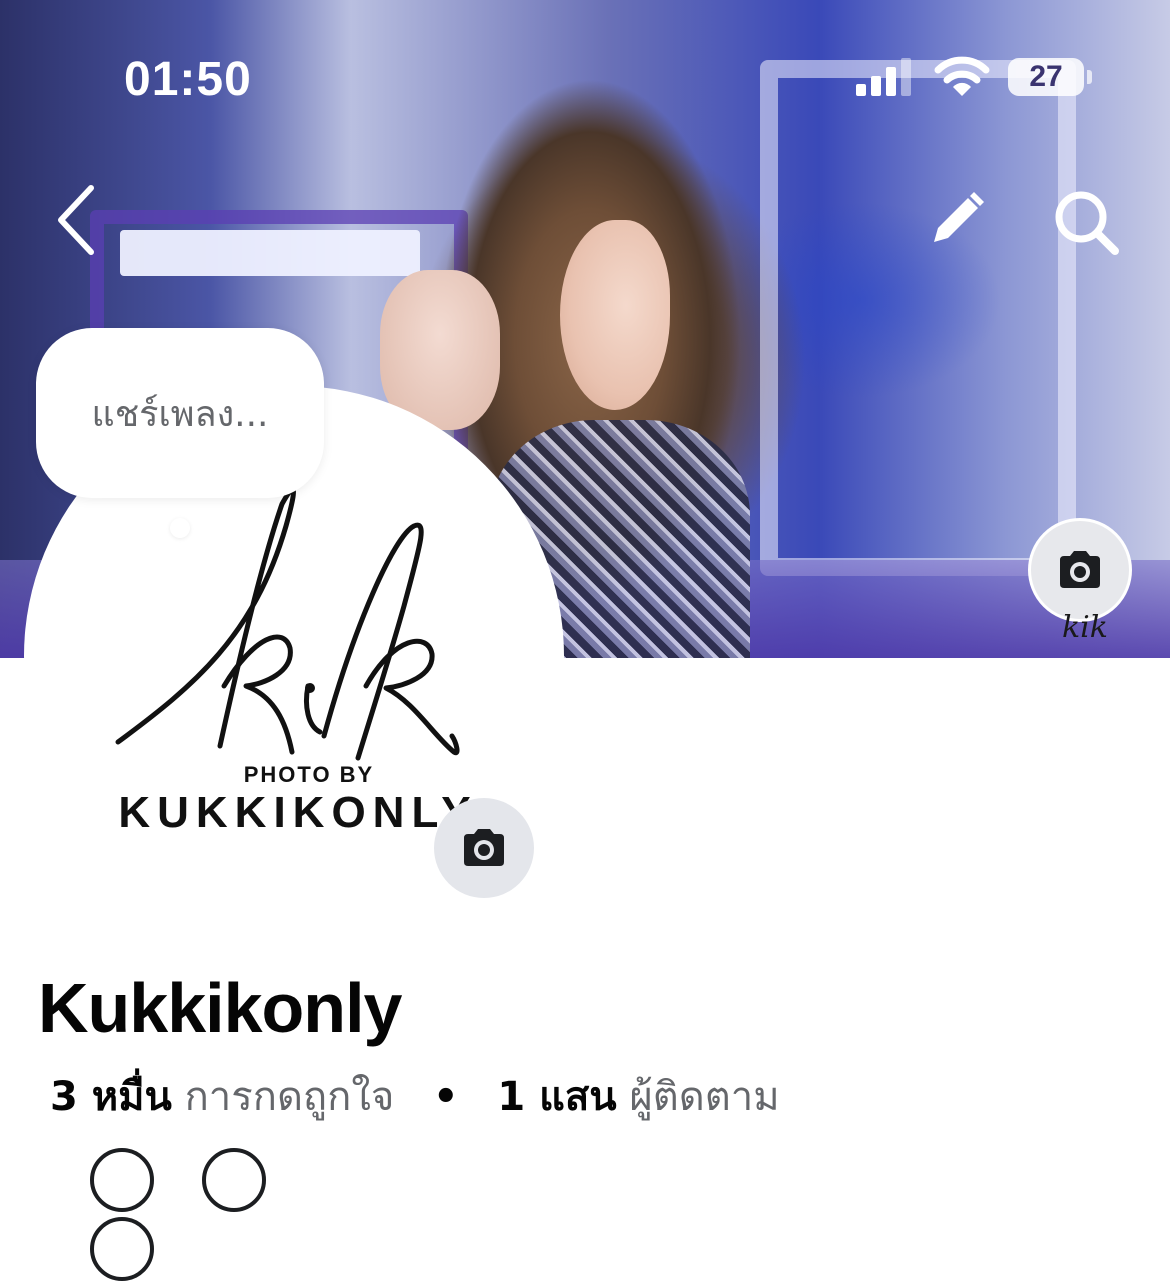 This screenshot has width=1170, height=1286. Describe the element at coordinates (111, 1097) in the screenshot. I see `likes-count: 3 หมื่น` at that location.